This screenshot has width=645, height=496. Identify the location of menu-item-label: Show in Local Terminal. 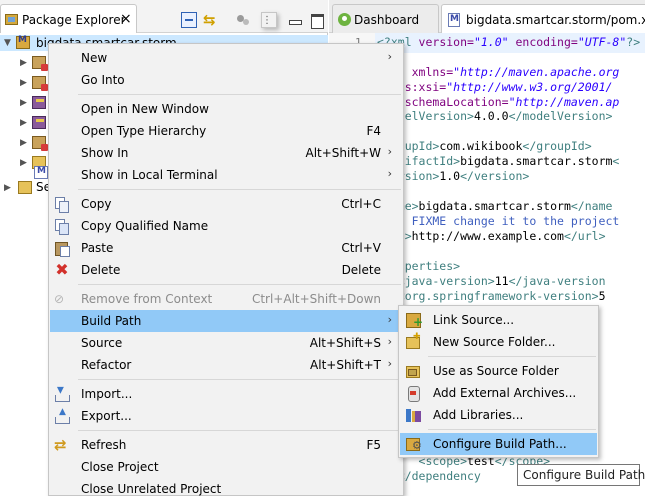
(149, 175).